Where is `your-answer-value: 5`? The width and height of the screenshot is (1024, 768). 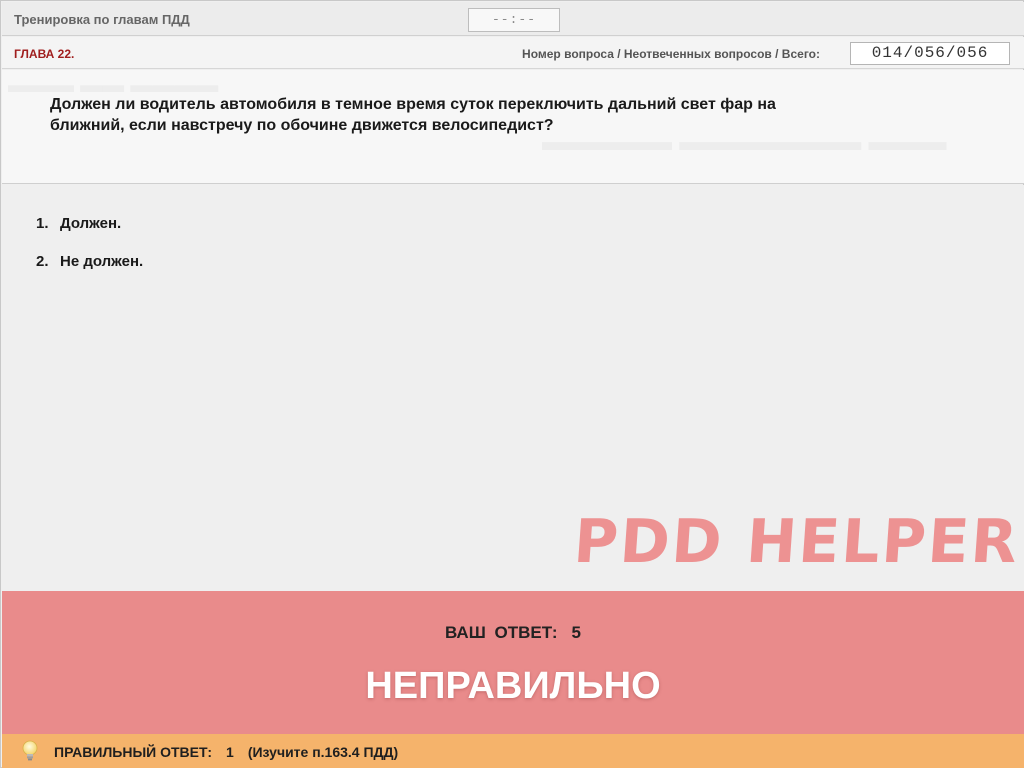 your-answer-value: 5 is located at coordinates (576, 632).